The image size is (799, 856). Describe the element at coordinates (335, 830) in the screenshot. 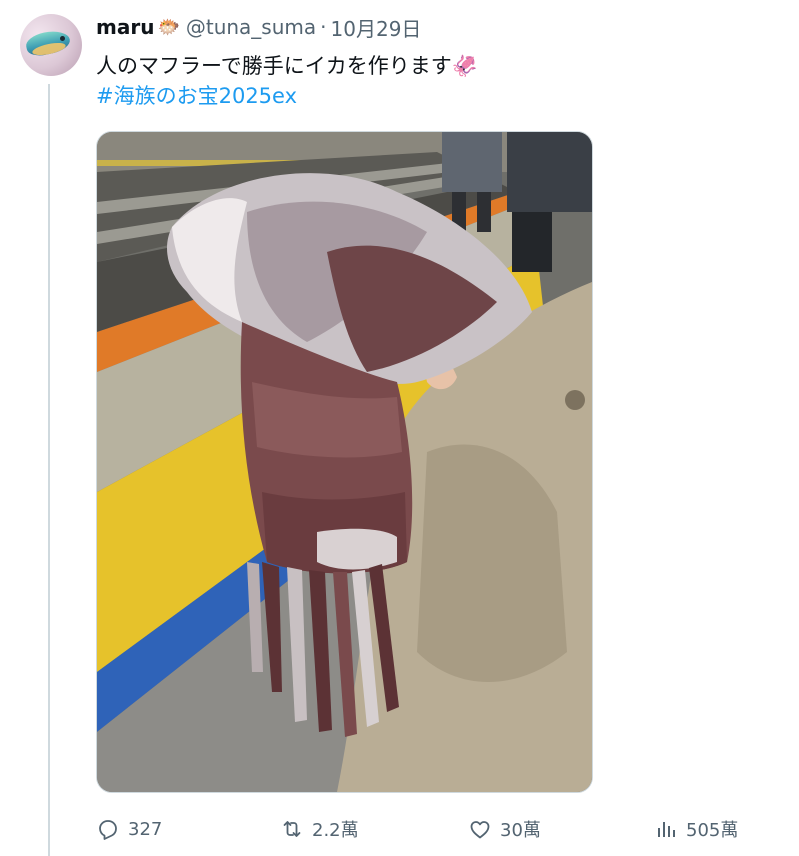

I see `retweet-count: 2.2萬` at that location.